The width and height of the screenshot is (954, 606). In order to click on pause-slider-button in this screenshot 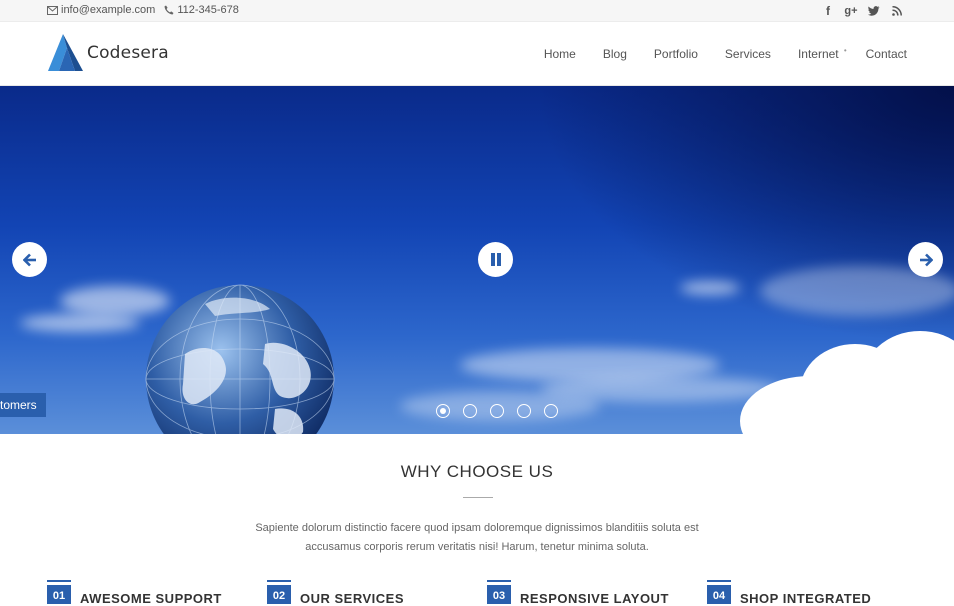, I will do `click(495, 259)`.